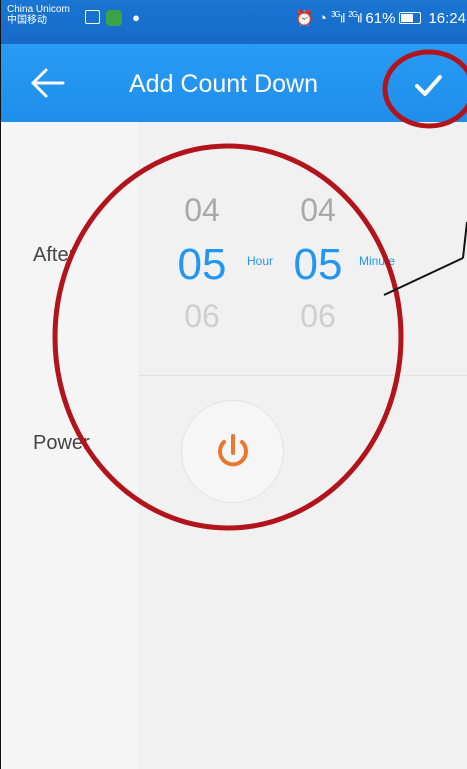 This screenshot has width=467, height=769. What do you see at coordinates (318, 265) in the screenshot?
I see `minute-picker-current: 05` at bounding box center [318, 265].